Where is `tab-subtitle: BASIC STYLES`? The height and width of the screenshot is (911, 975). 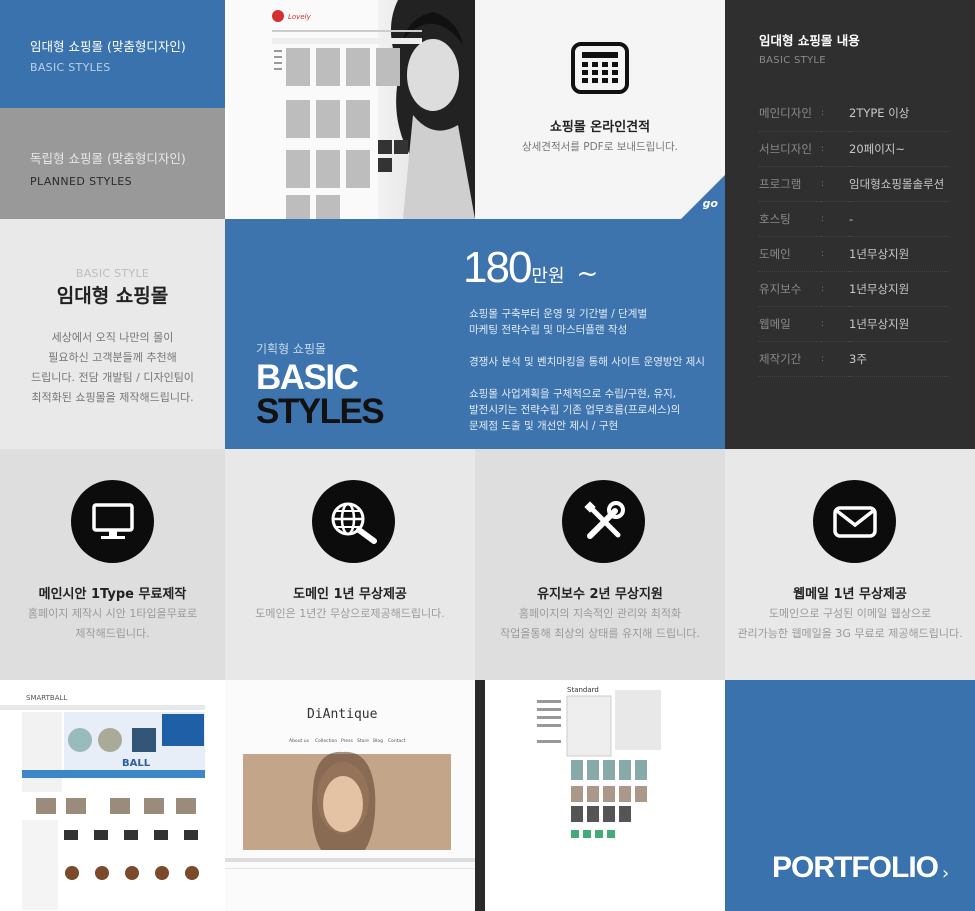
tab-subtitle: BASIC STYLES is located at coordinates (70, 67).